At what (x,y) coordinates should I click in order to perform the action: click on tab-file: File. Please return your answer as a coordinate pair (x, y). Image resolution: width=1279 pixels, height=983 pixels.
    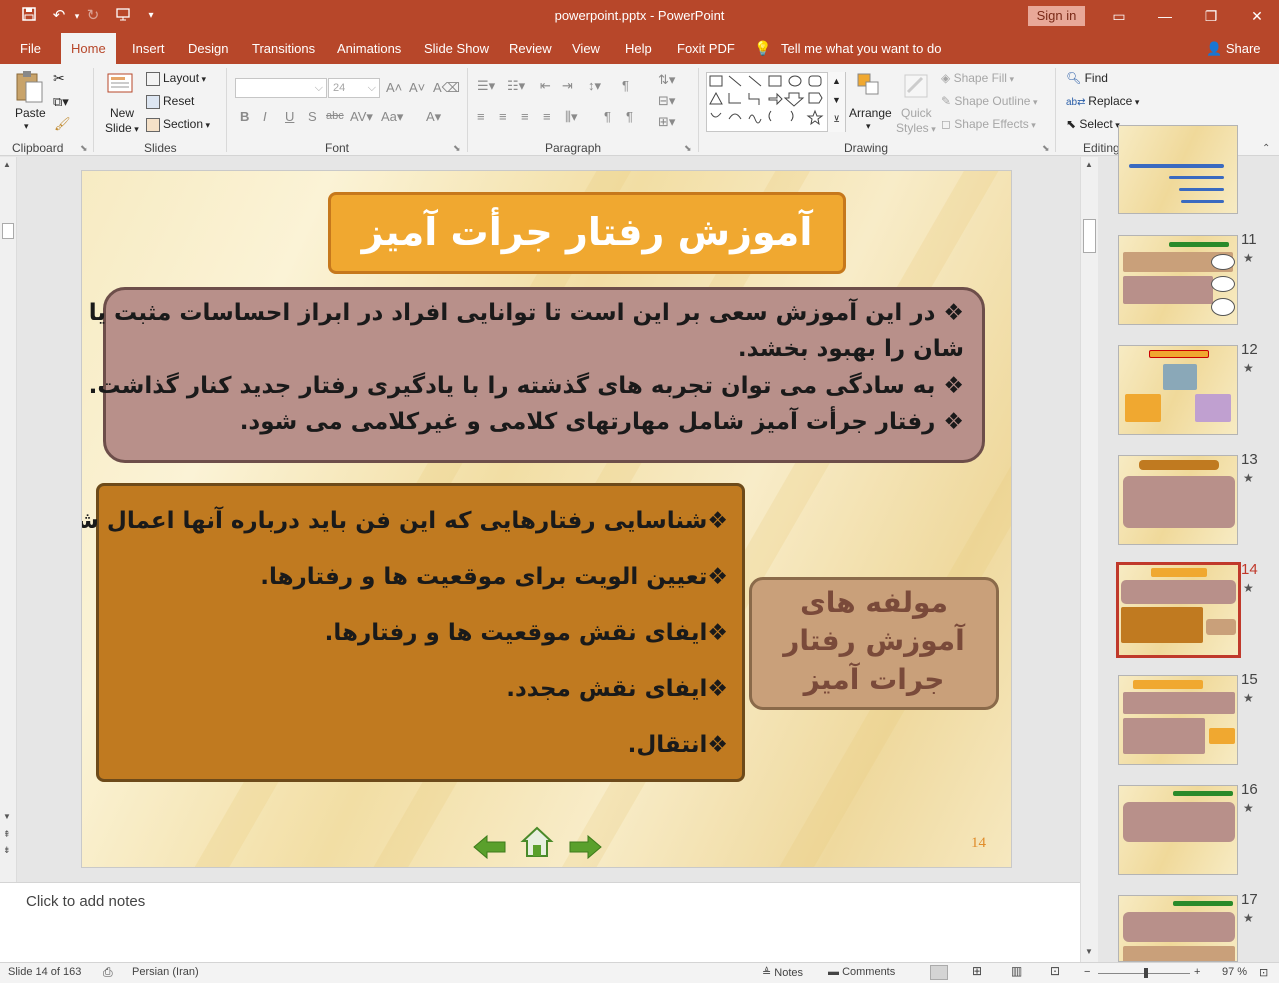
    Looking at the image, I should click on (30, 48).